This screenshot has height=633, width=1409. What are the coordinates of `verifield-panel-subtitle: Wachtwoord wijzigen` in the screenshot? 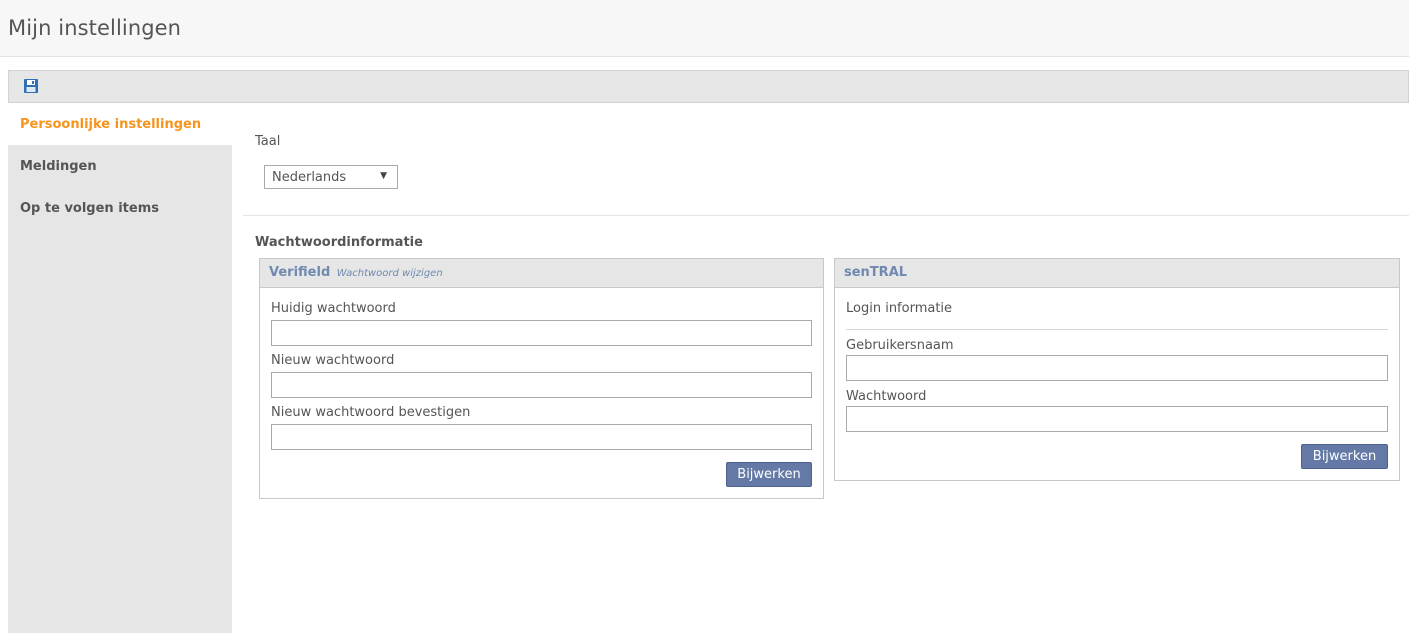 It's located at (389, 273).